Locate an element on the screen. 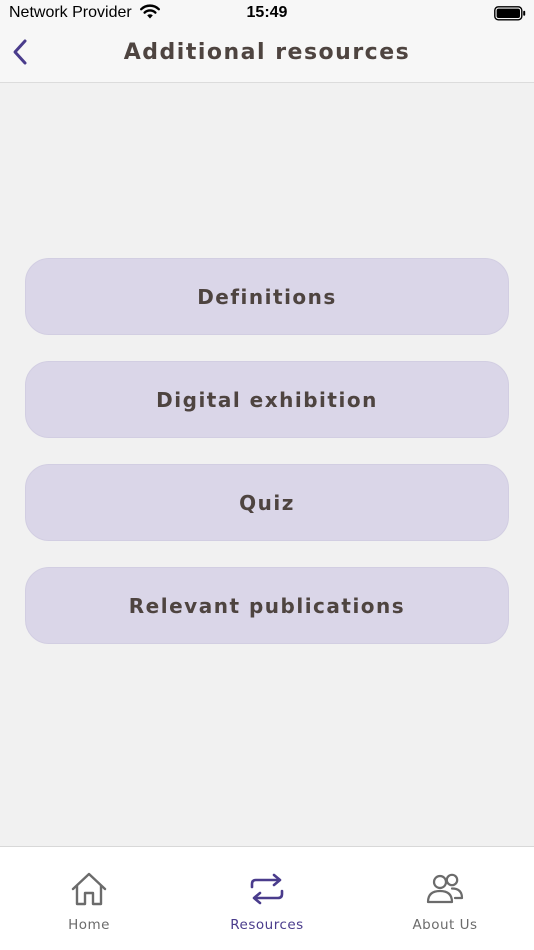 This screenshot has width=534, height=950. tab-home-label: Home is located at coordinates (89, 925).